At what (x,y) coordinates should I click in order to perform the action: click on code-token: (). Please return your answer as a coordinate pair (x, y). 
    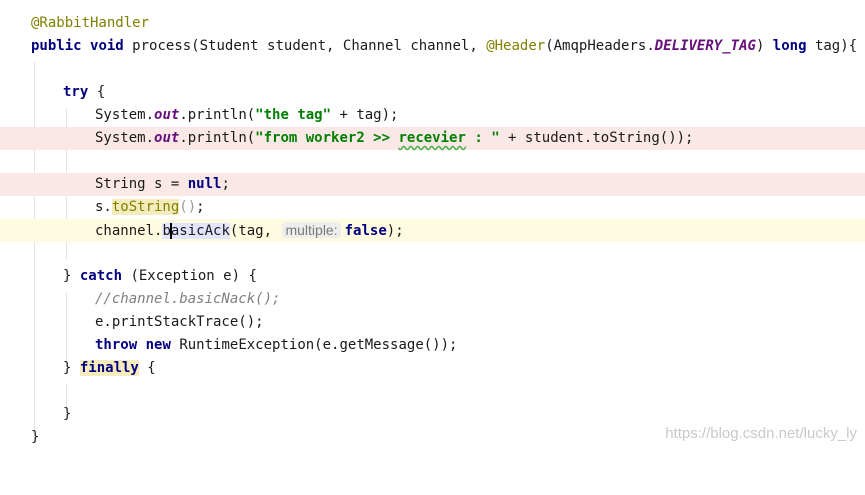
    Looking at the image, I should click on (188, 207).